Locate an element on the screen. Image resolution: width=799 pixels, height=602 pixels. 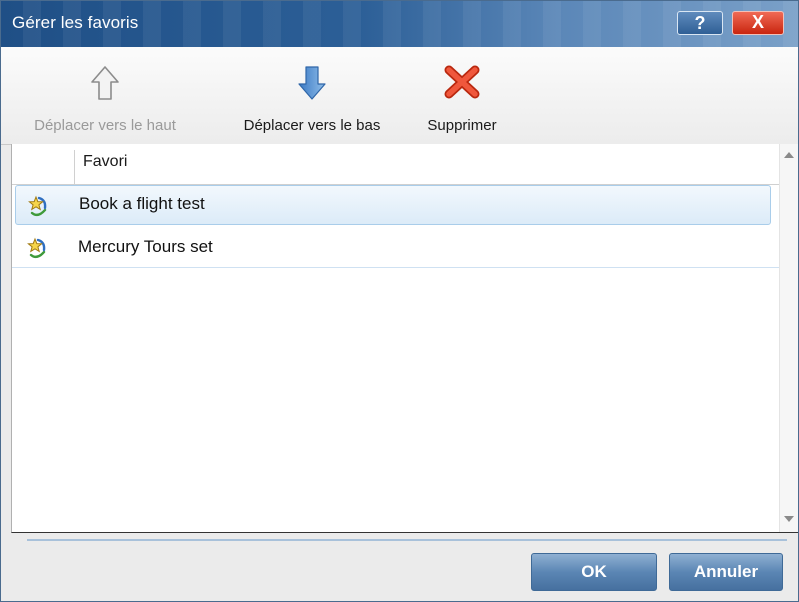
delete-x-icon is located at coordinates (462, 84).